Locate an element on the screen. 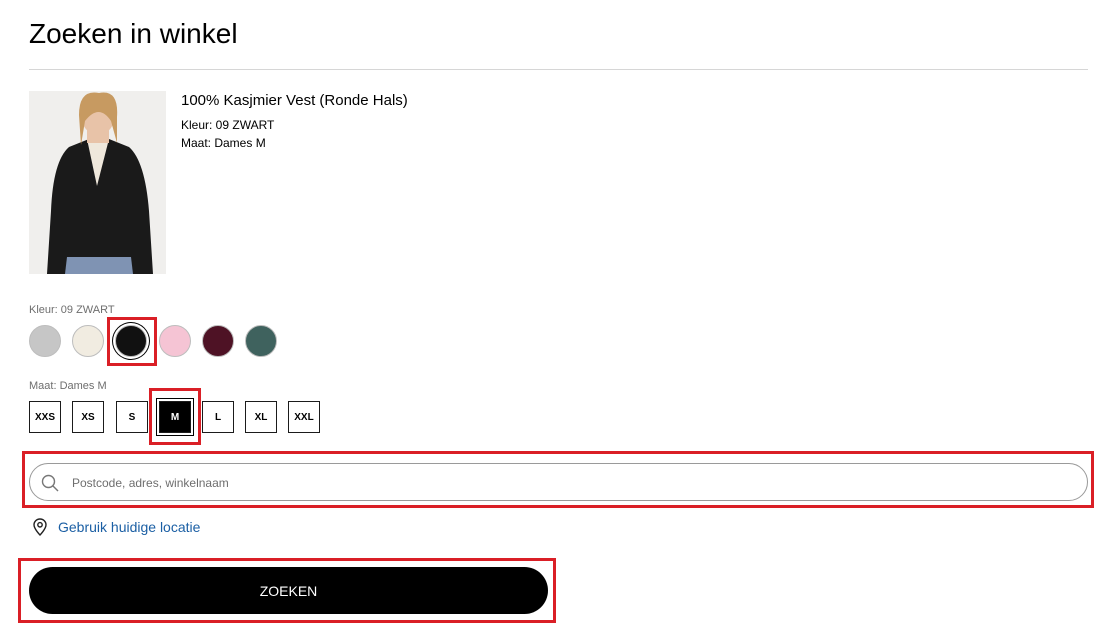 This screenshot has width=1120, height=637. size-label: Maat: Dames M is located at coordinates (68, 386).